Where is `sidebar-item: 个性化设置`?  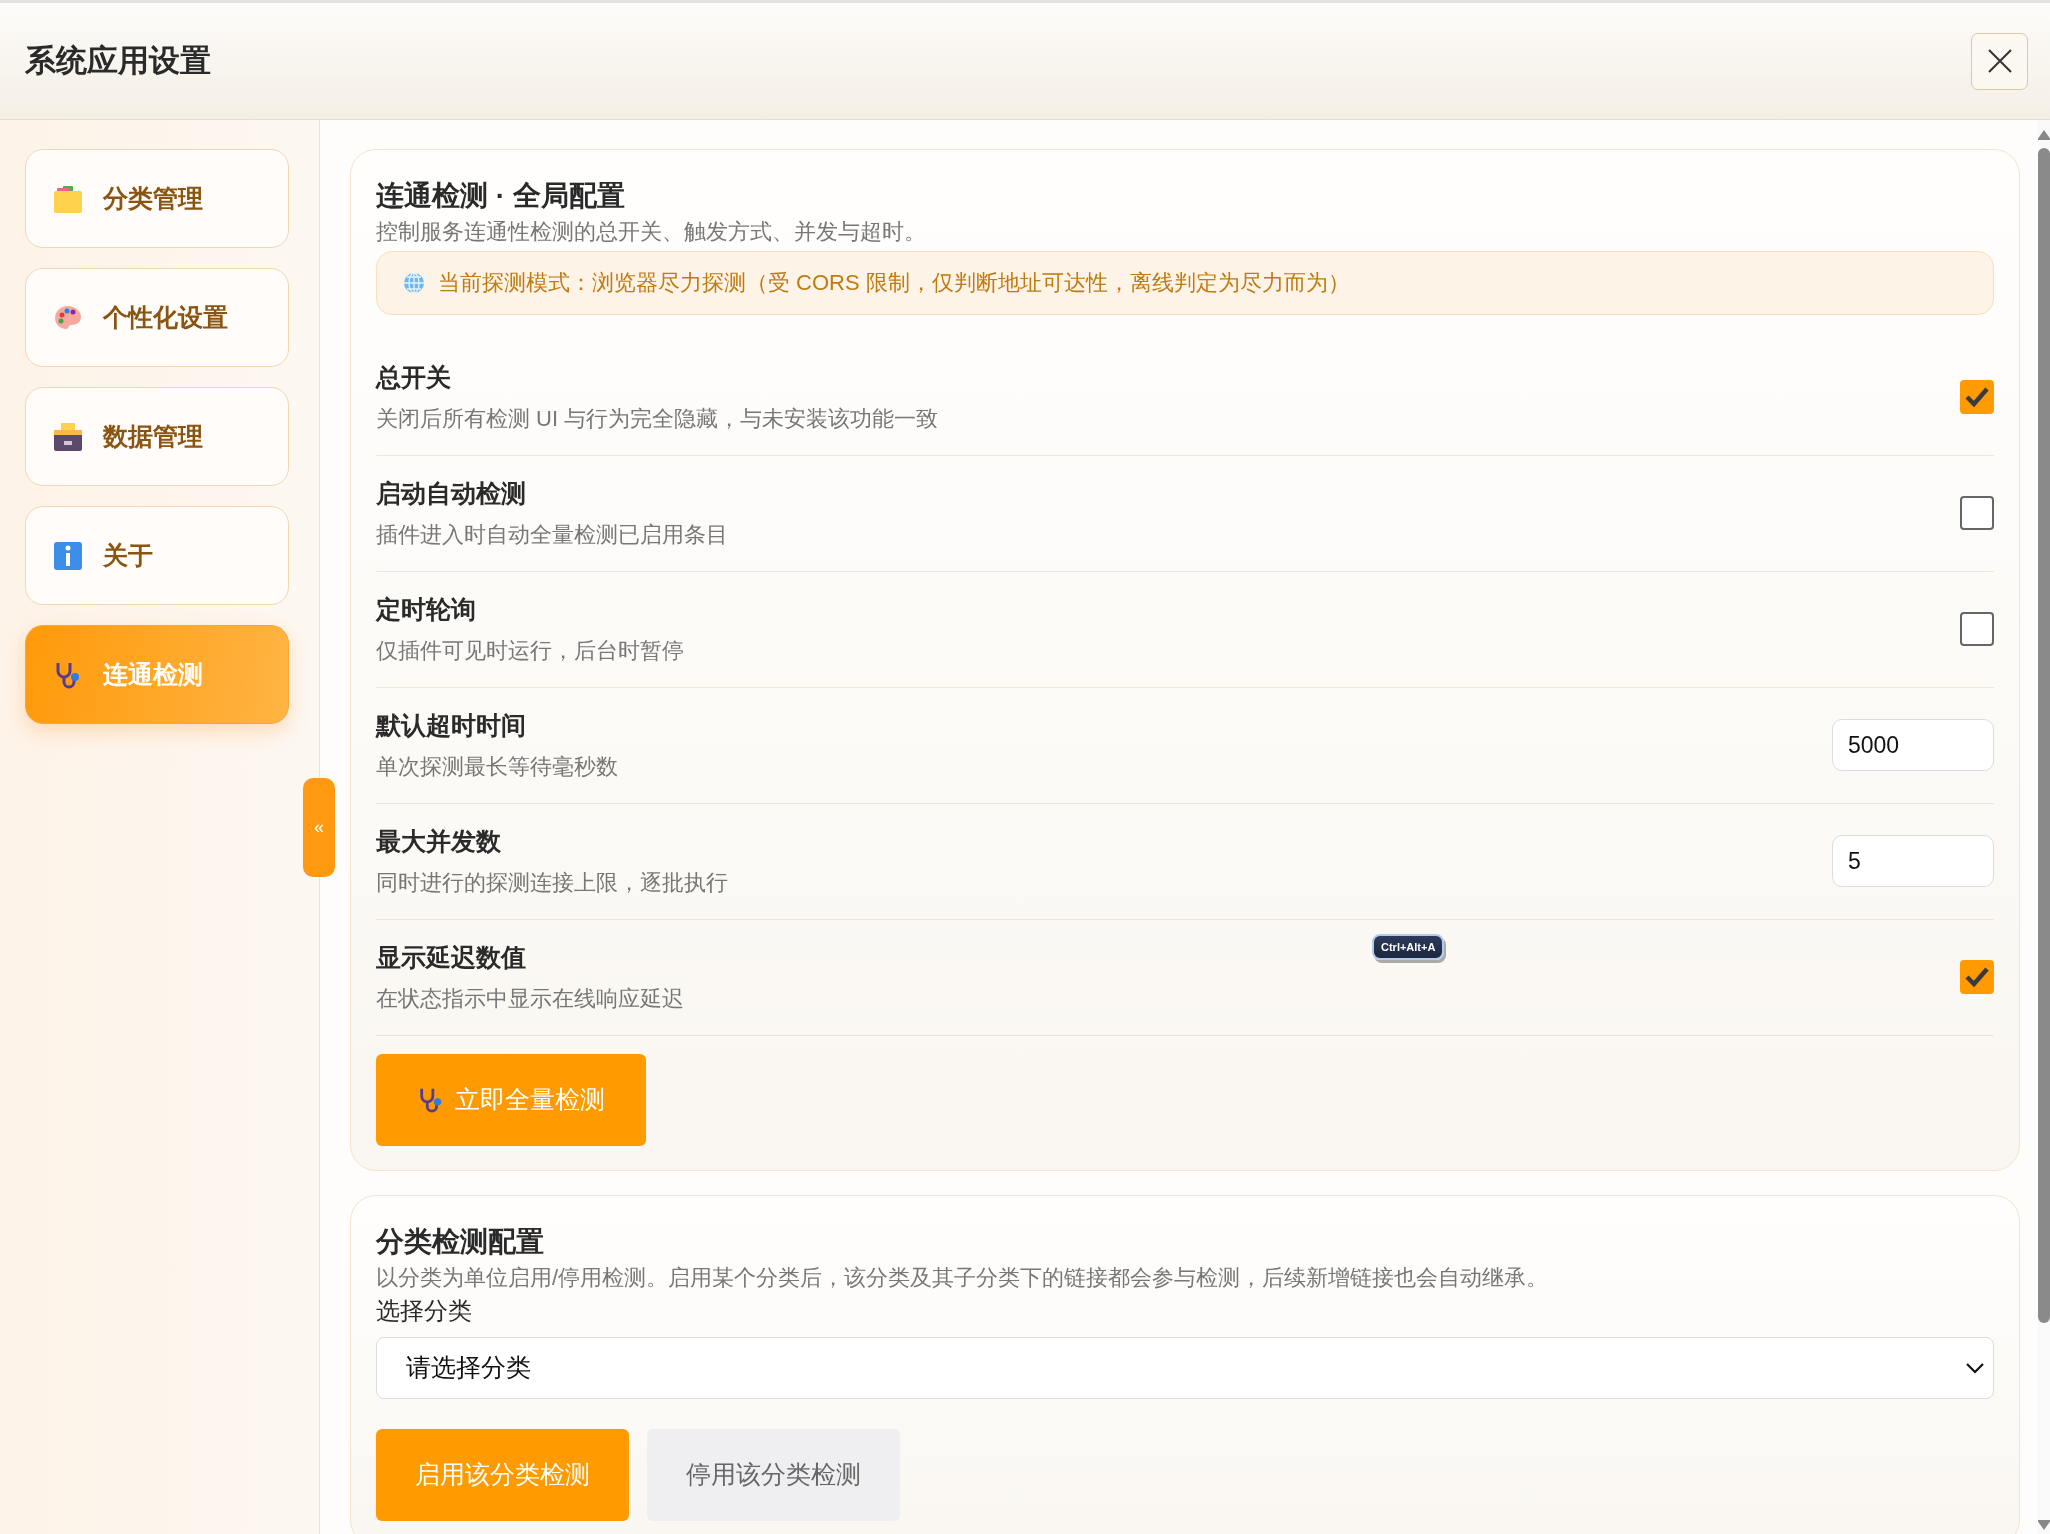
sidebar-item: 个性化设置 is located at coordinates (157, 317).